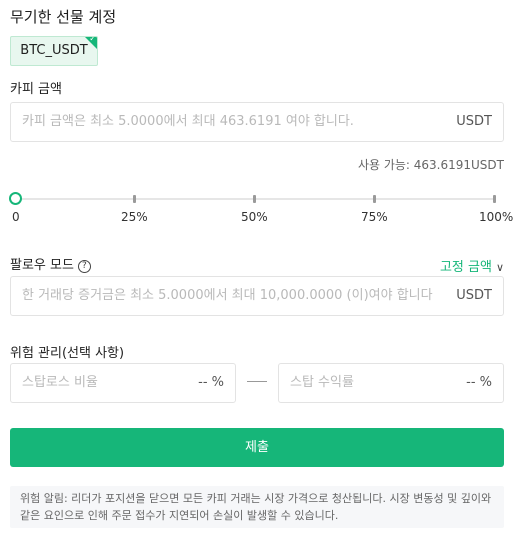 The width and height of the screenshot is (522, 538). What do you see at coordinates (479, 382) in the screenshot?
I see `take-profit-unit: -- %` at bounding box center [479, 382].